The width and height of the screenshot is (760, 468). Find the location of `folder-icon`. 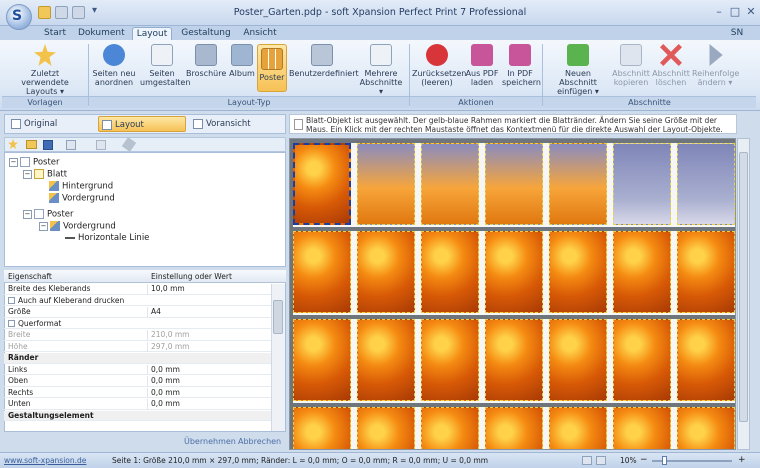

folder-icon is located at coordinates (31, 144).